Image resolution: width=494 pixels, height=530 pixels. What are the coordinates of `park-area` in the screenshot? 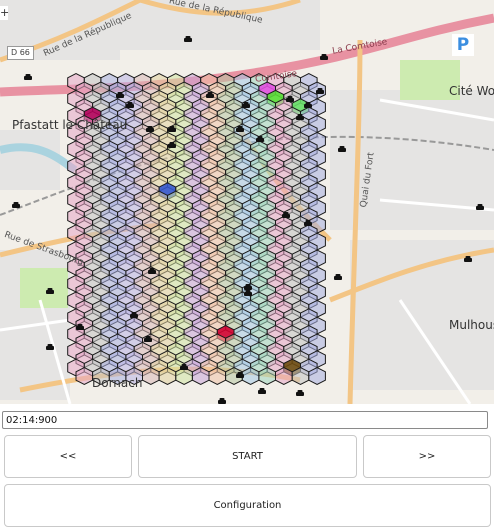 It's located at (44, 288).